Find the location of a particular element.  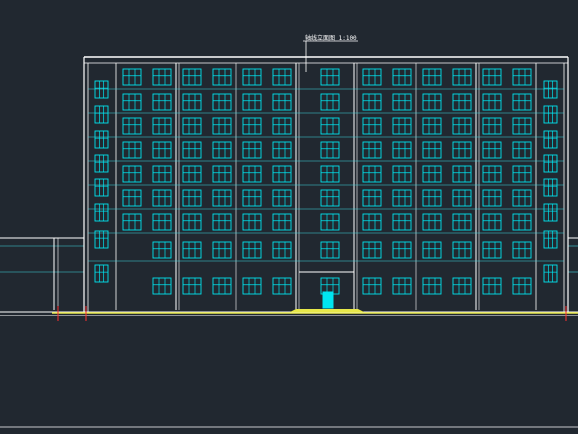

entrance is located at coordinates (328, 300).